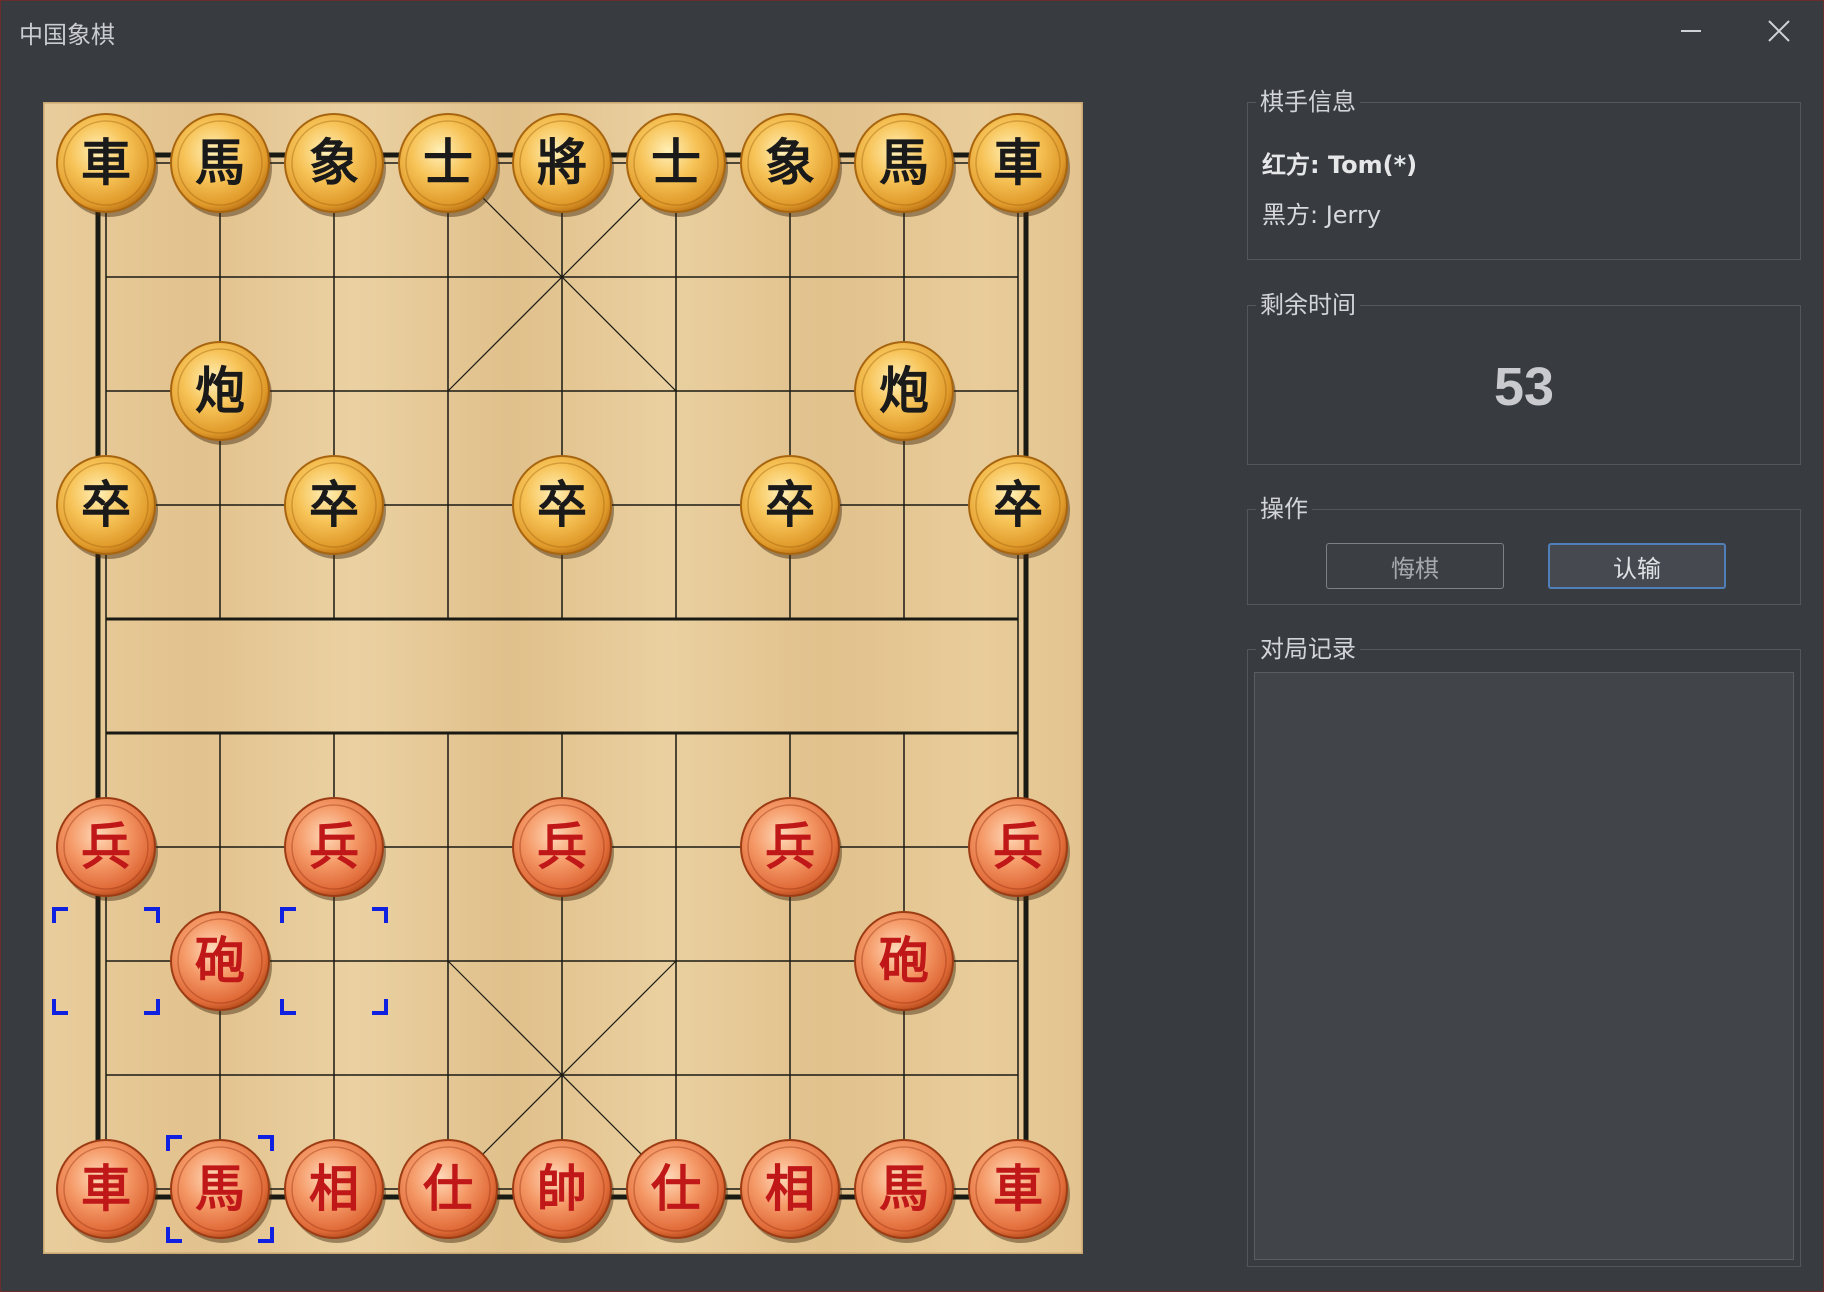  What do you see at coordinates (1524, 966) in the screenshot?
I see `game-record-list` at bounding box center [1524, 966].